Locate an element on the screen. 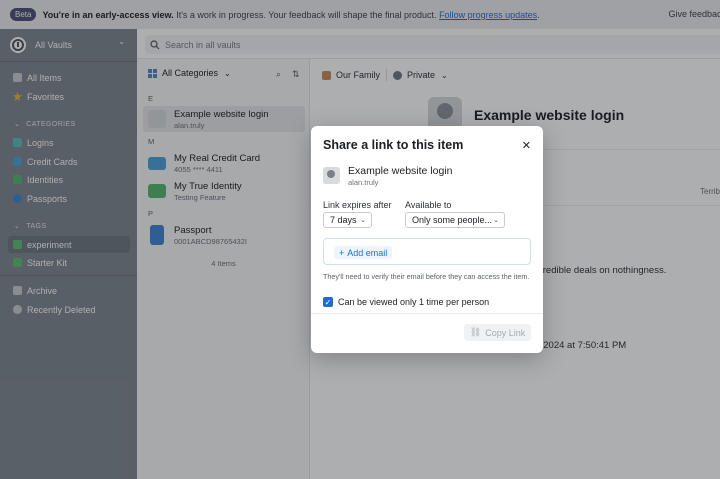  add-email-button: + Add email is located at coordinates (363, 252).